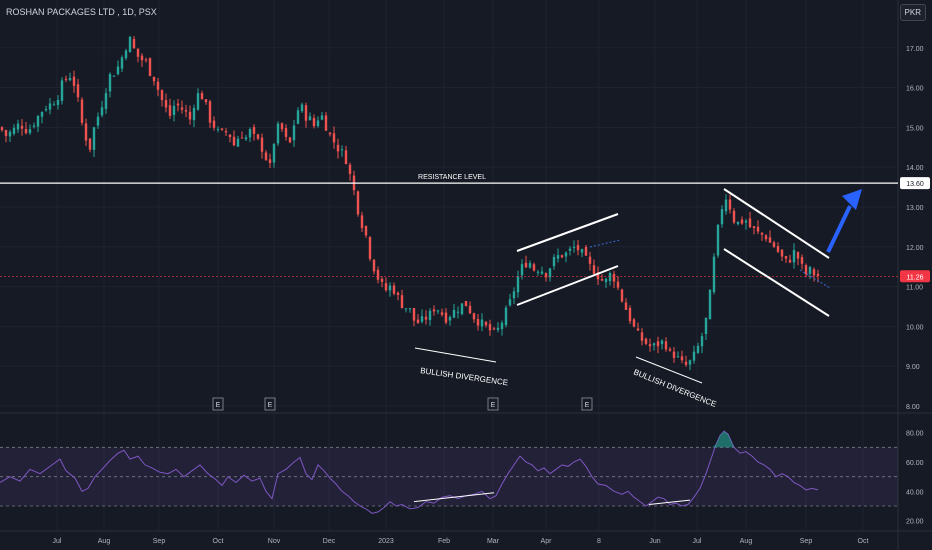 This screenshot has width=932, height=550. I want to click on time-tick-label: Aug, so click(104, 541).